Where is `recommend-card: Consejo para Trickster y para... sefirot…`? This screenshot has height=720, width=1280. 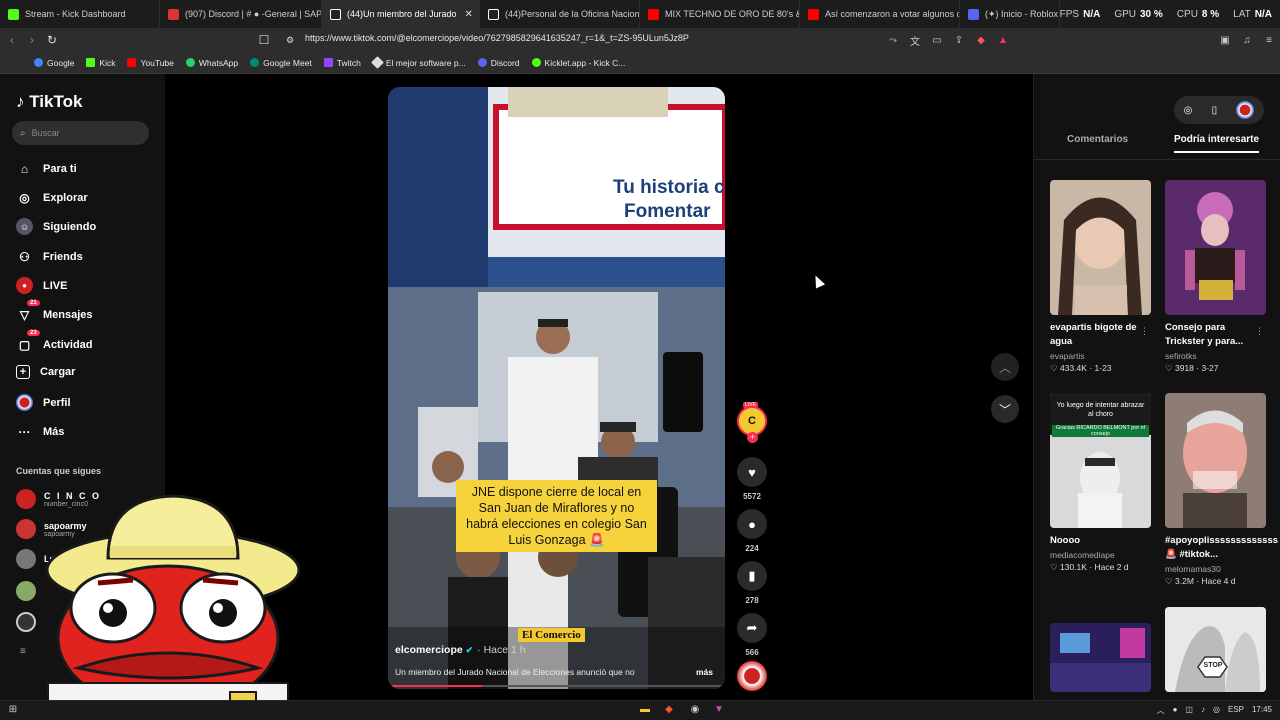 recommend-card: Consejo para Trickster y para... sefirot… is located at coordinates (1215, 277).